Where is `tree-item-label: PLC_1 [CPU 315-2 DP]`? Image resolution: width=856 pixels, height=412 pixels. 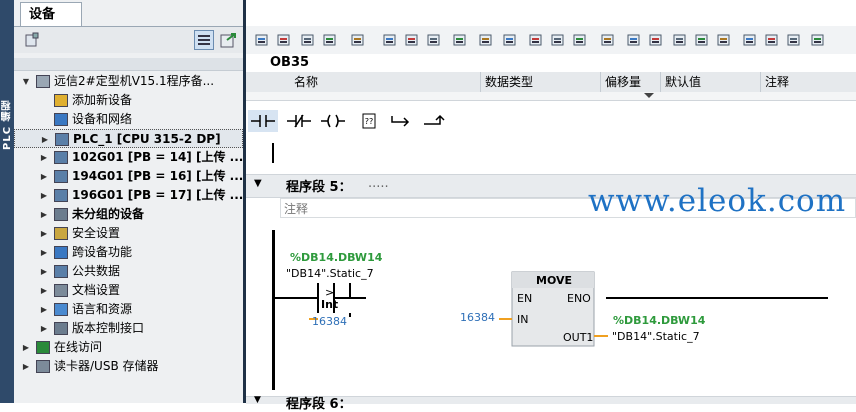
tree-item-label: PLC_1 [CPU 315-2 DP] is located at coordinates (147, 139).